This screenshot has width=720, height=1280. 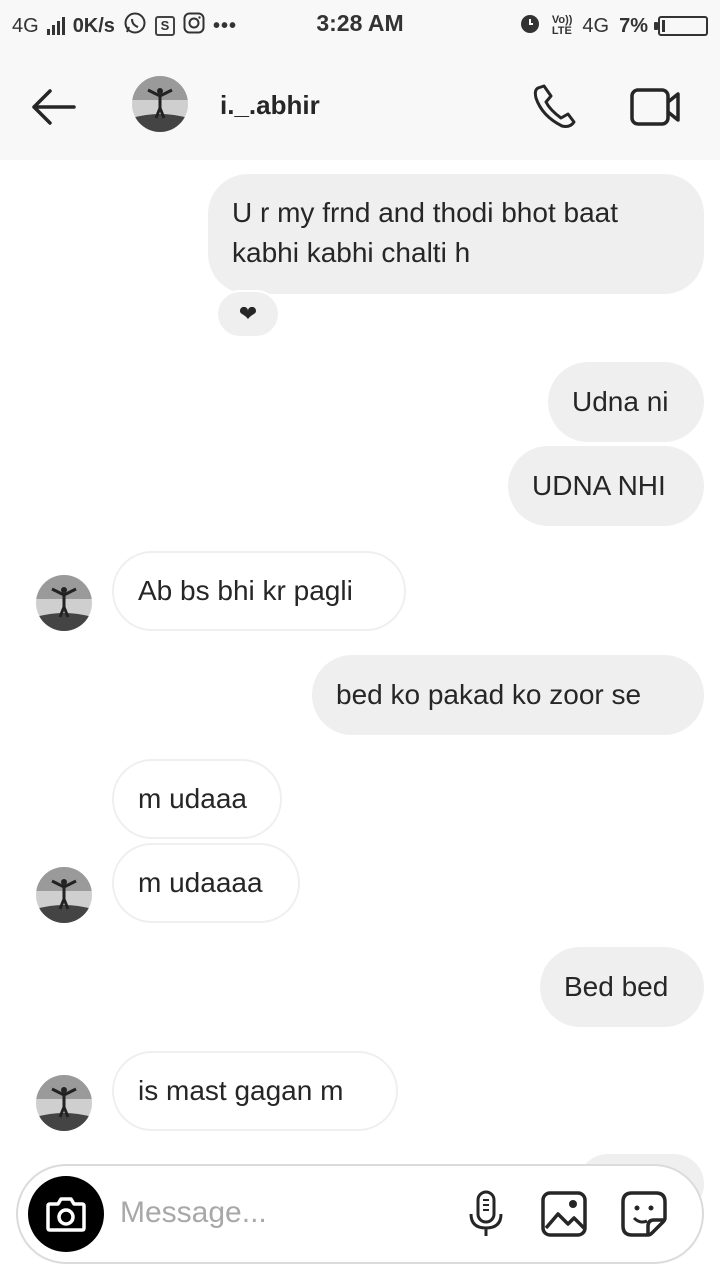 I want to click on message-text: m udaaaa, so click(x=200, y=882).